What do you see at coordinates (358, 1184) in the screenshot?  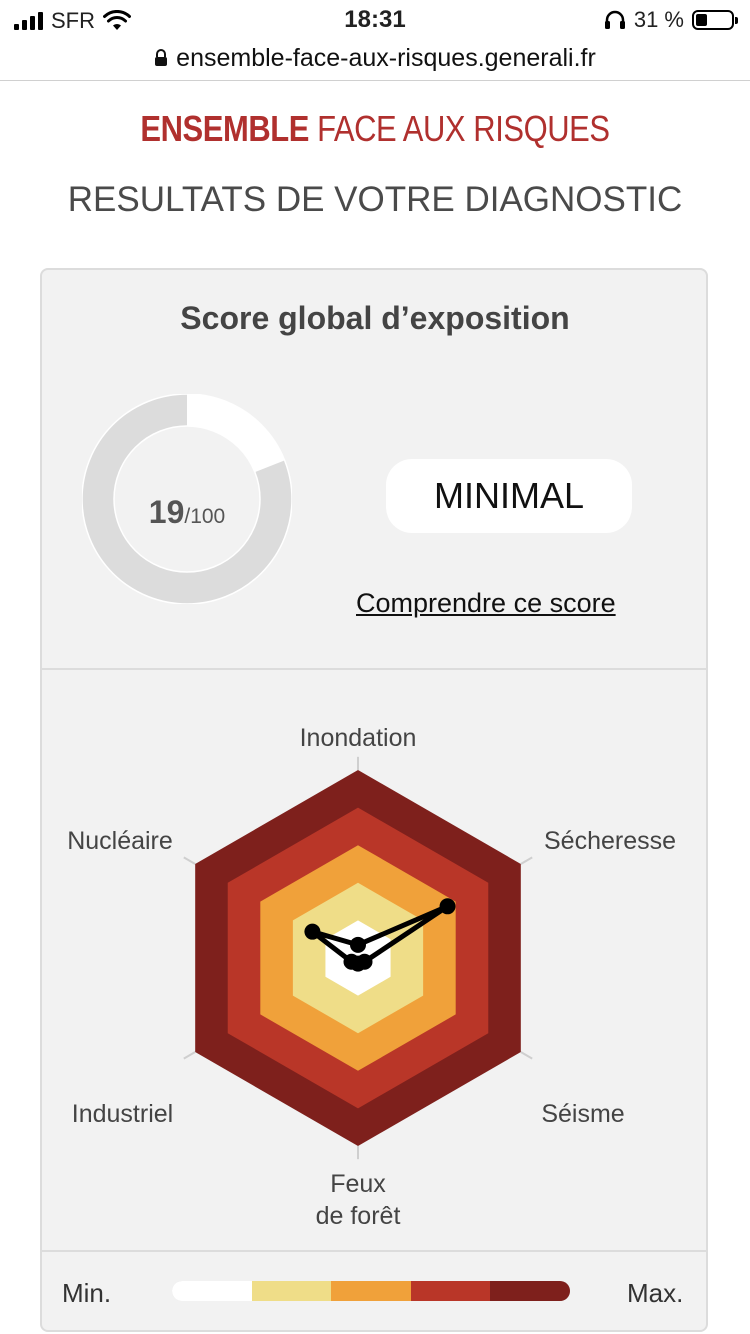 I see `axis-label-feux-line1: Feux` at bounding box center [358, 1184].